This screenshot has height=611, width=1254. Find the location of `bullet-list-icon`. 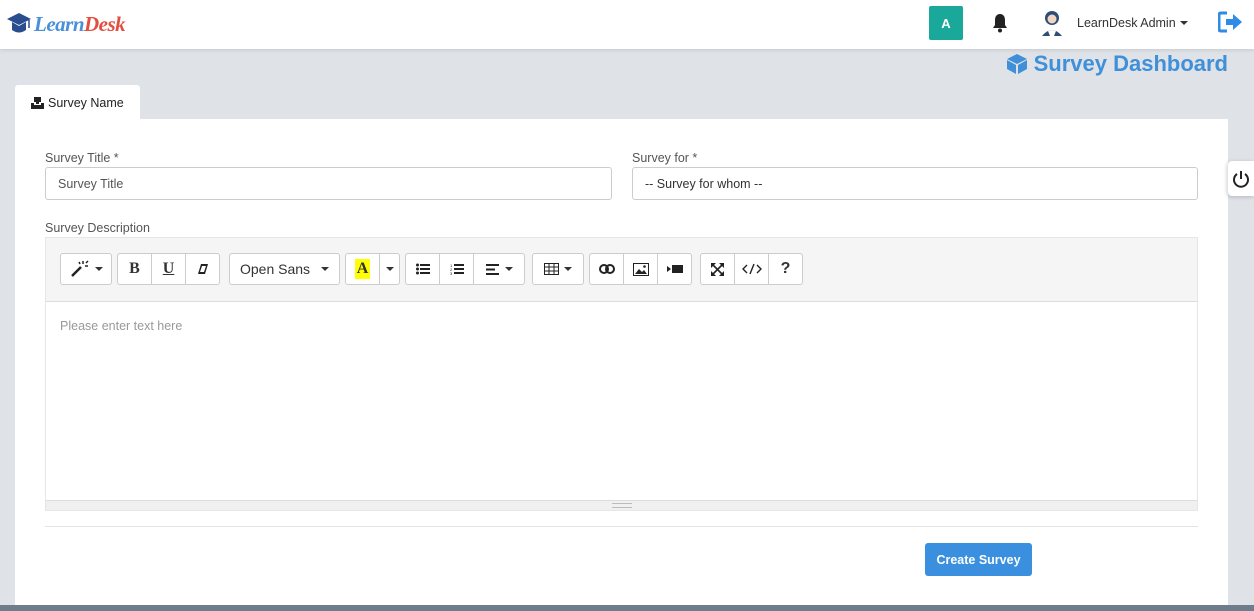

bullet-list-icon is located at coordinates (422, 269).